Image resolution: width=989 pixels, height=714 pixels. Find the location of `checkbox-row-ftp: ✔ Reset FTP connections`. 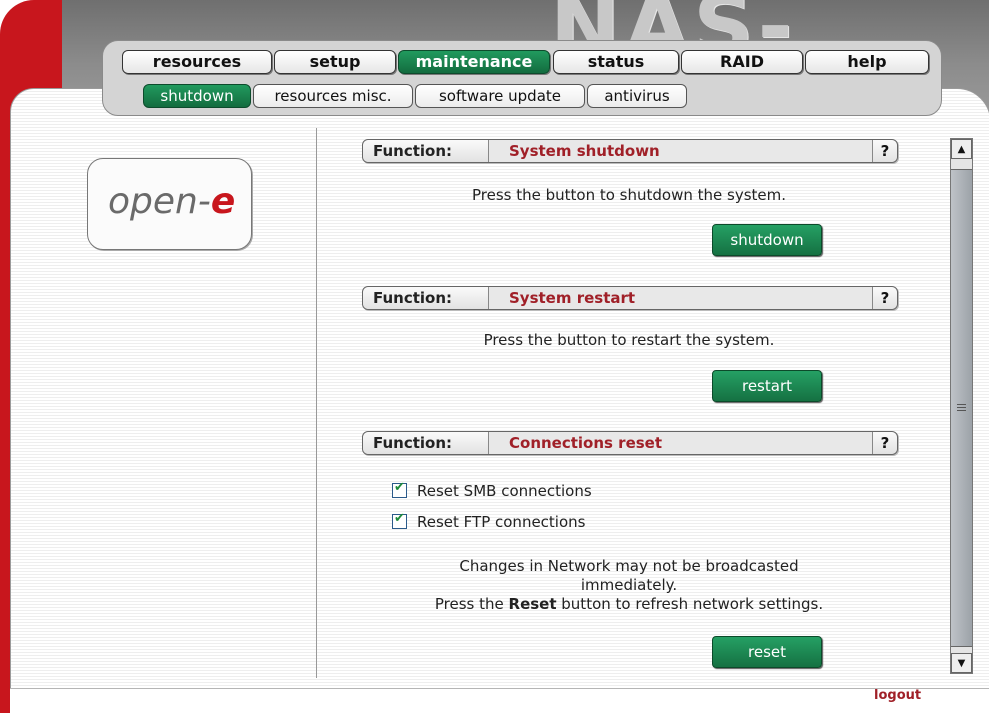

checkbox-row-ftp: ✔ Reset FTP connections is located at coordinates (489, 521).